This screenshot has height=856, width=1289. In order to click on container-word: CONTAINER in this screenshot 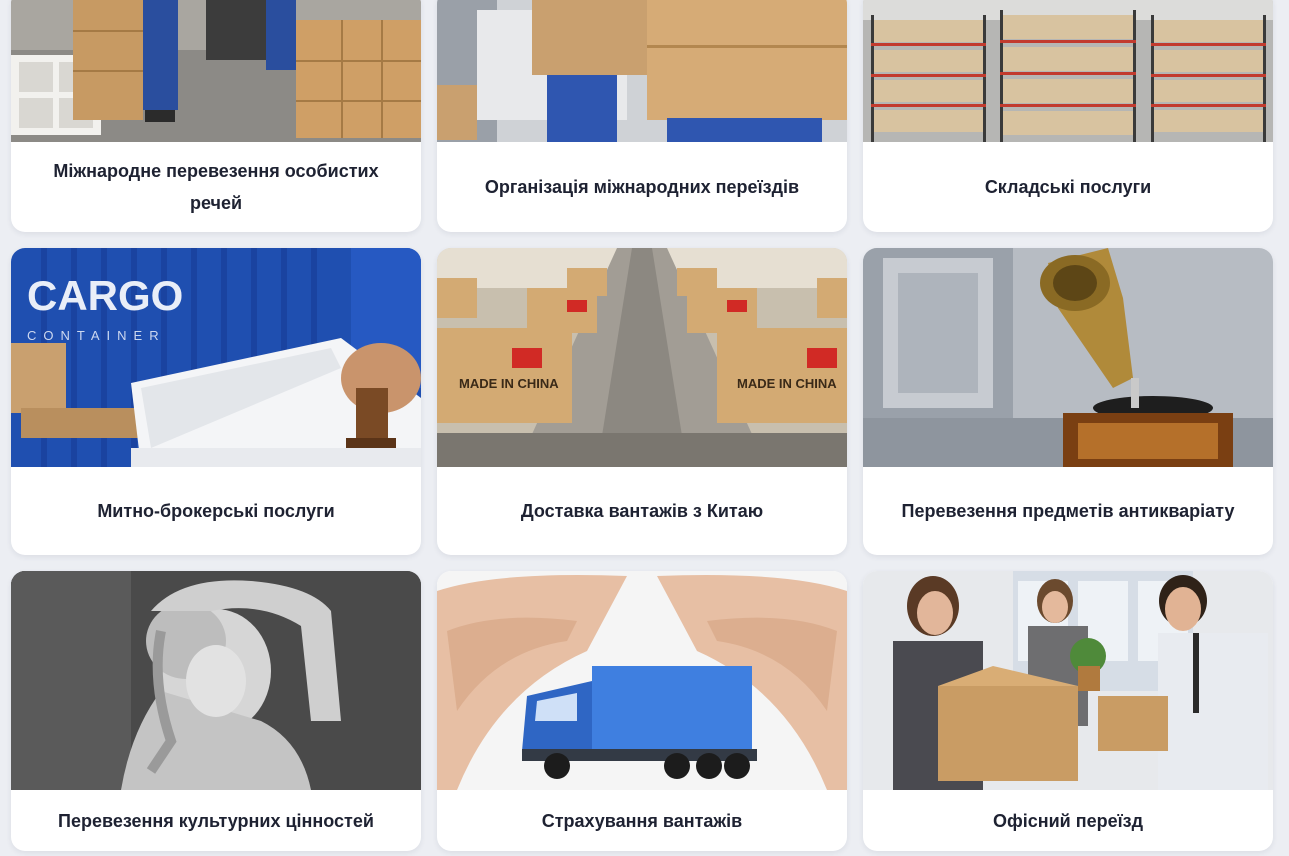, I will do `click(96, 335)`.